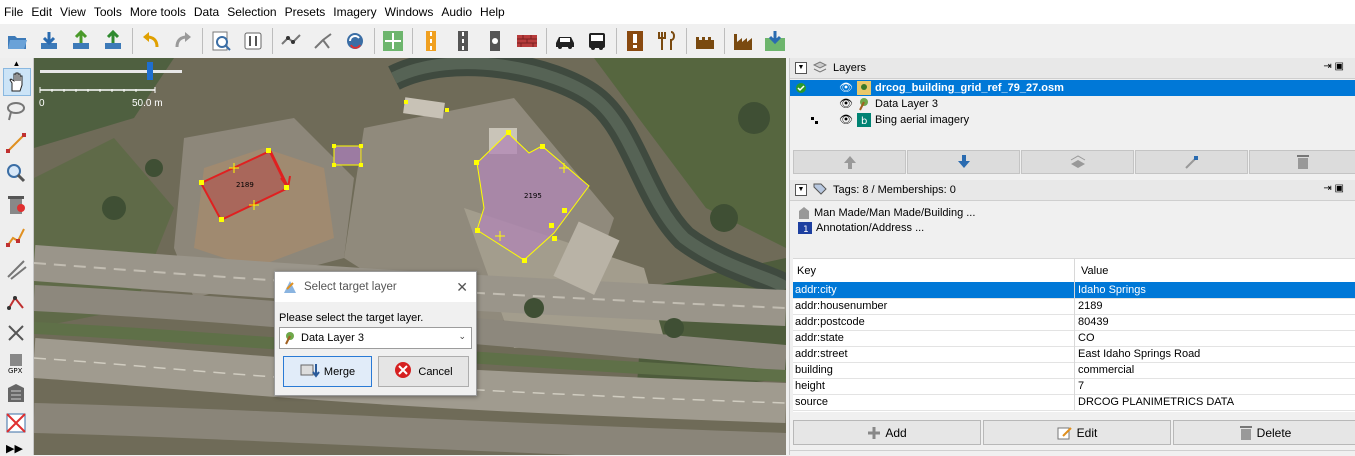 Image resolution: width=1355 pixels, height=456 pixels. What do you see at coordinates (73, 12) in the screenshot?
I see `menu-view: View` at bounding box center [73, 12].